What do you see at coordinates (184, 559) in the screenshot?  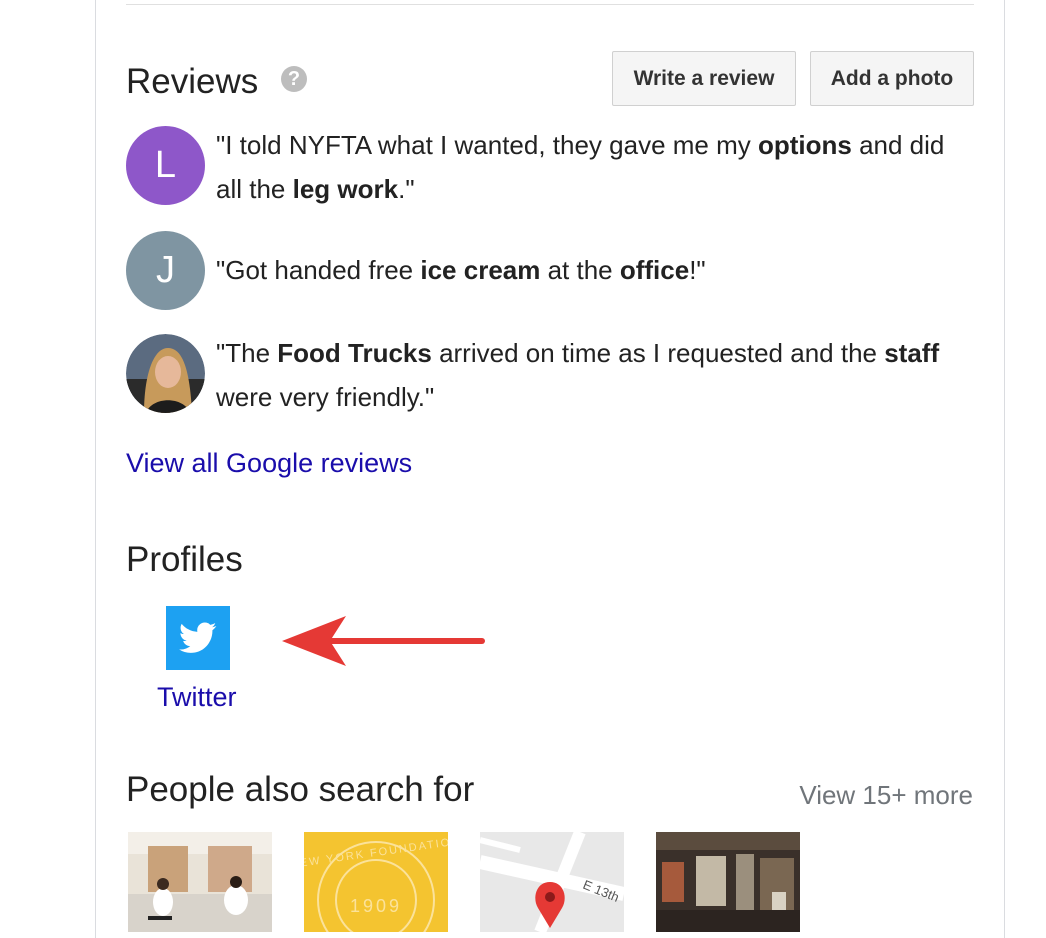 I see `profiles-title: Profiles` at bounding box center [184, 559].